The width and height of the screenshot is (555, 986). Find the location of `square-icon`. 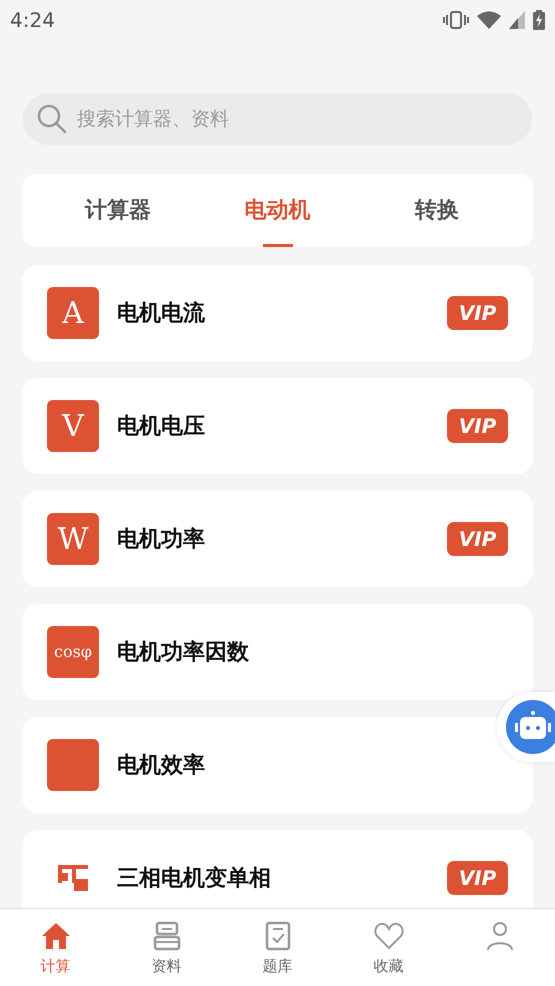

square-icon is located at coordinates (73, 765).